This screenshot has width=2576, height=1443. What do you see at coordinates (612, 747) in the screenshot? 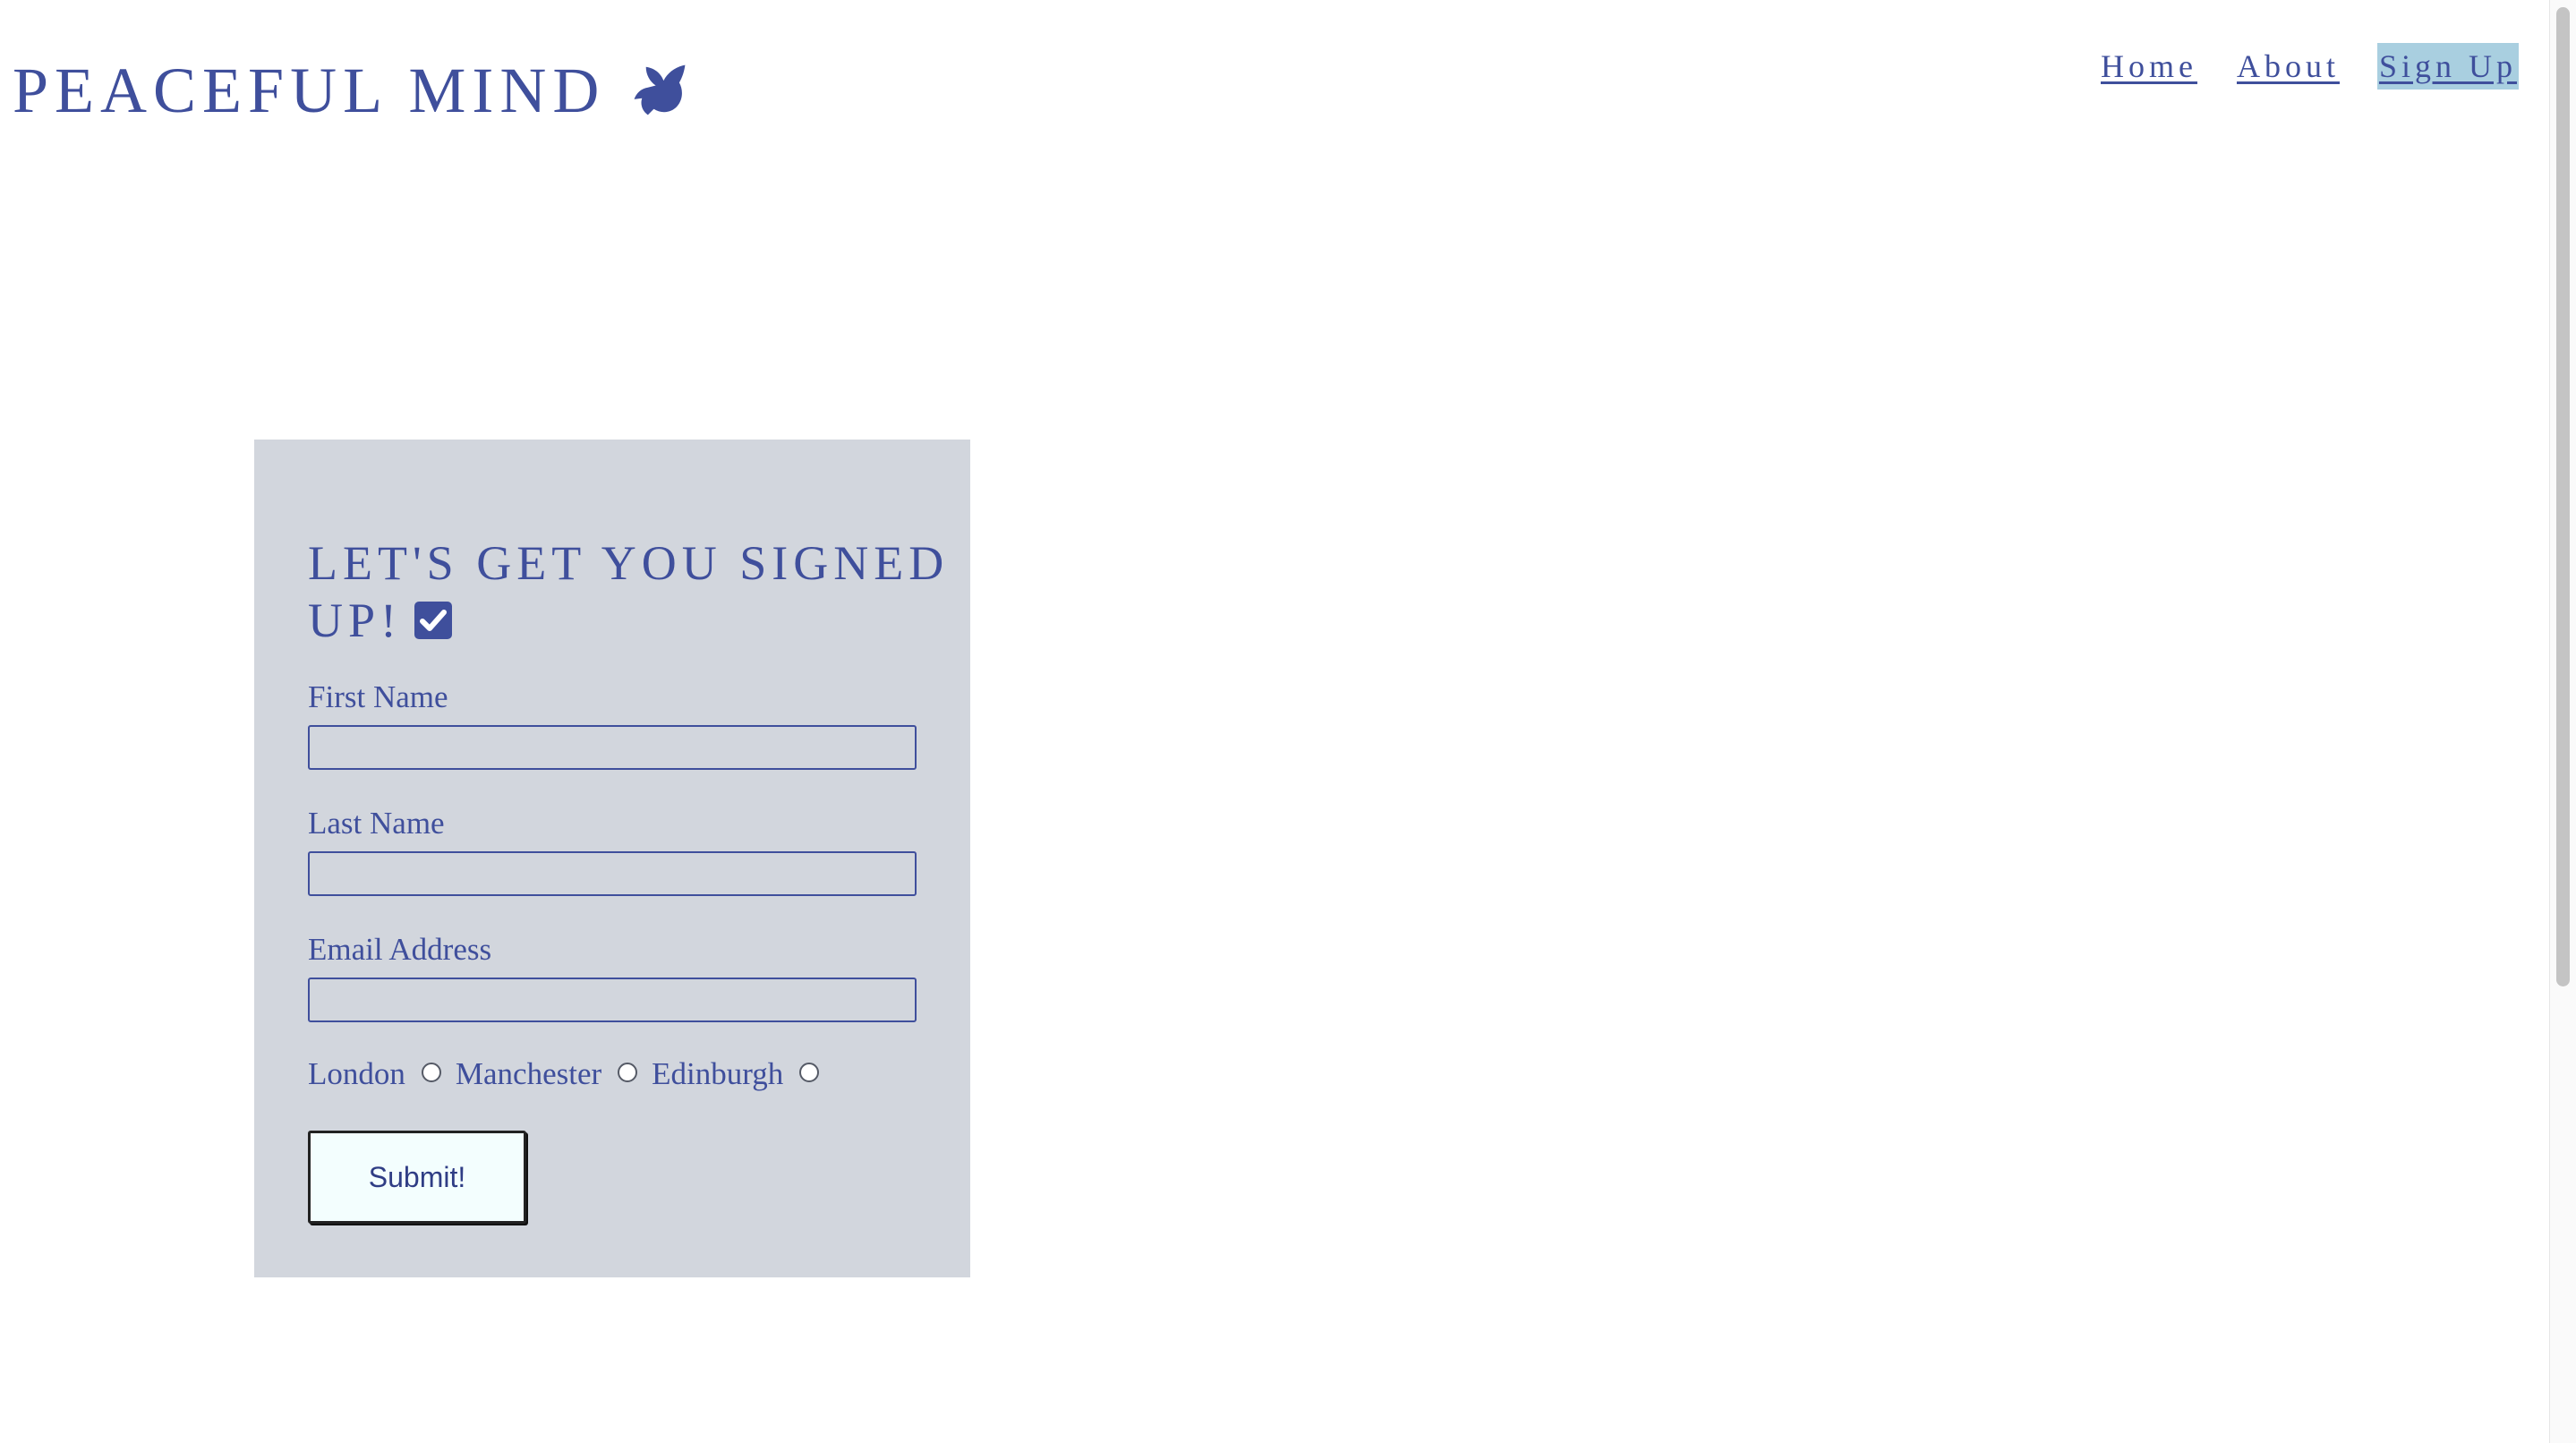
I see `first-name-input` at bounding box center [612, 747].